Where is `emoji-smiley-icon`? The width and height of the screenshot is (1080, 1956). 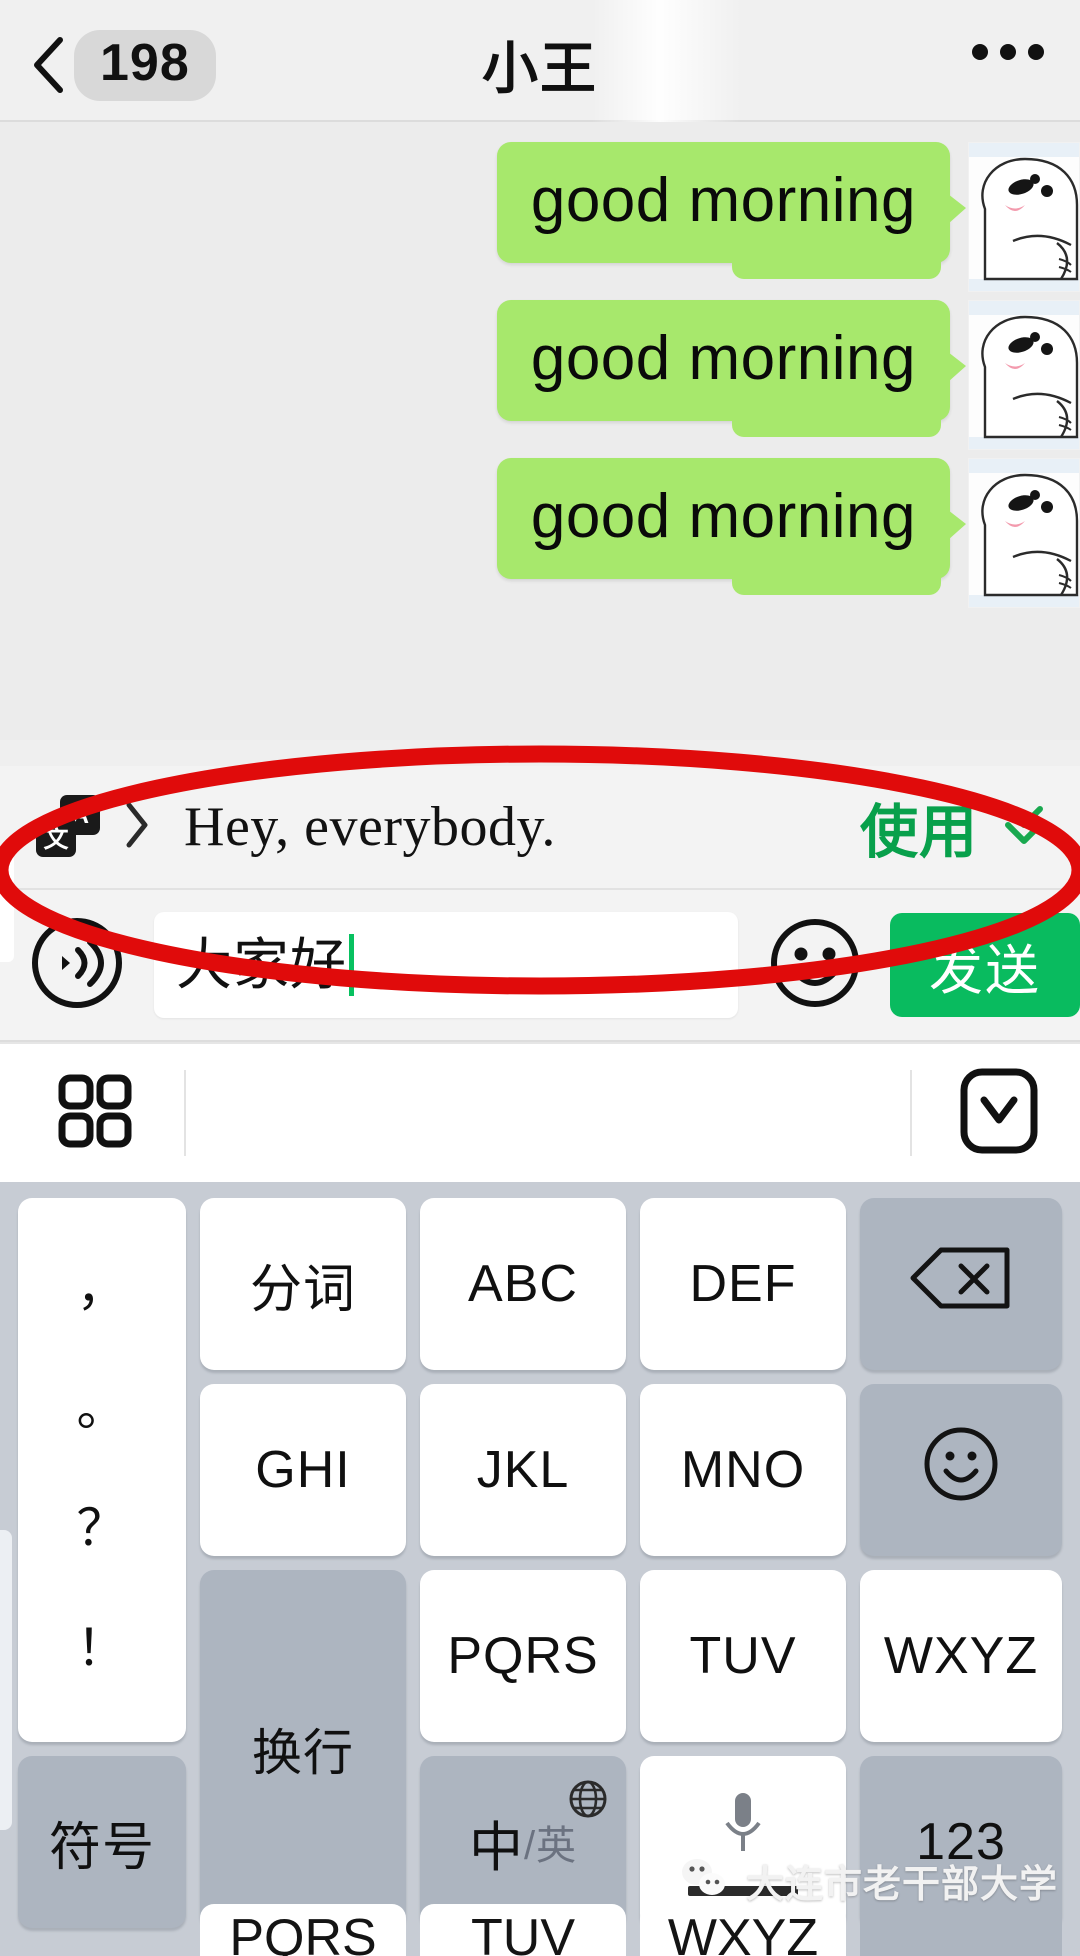
emoji-smiley-icon is located at coordinates (815, 965).